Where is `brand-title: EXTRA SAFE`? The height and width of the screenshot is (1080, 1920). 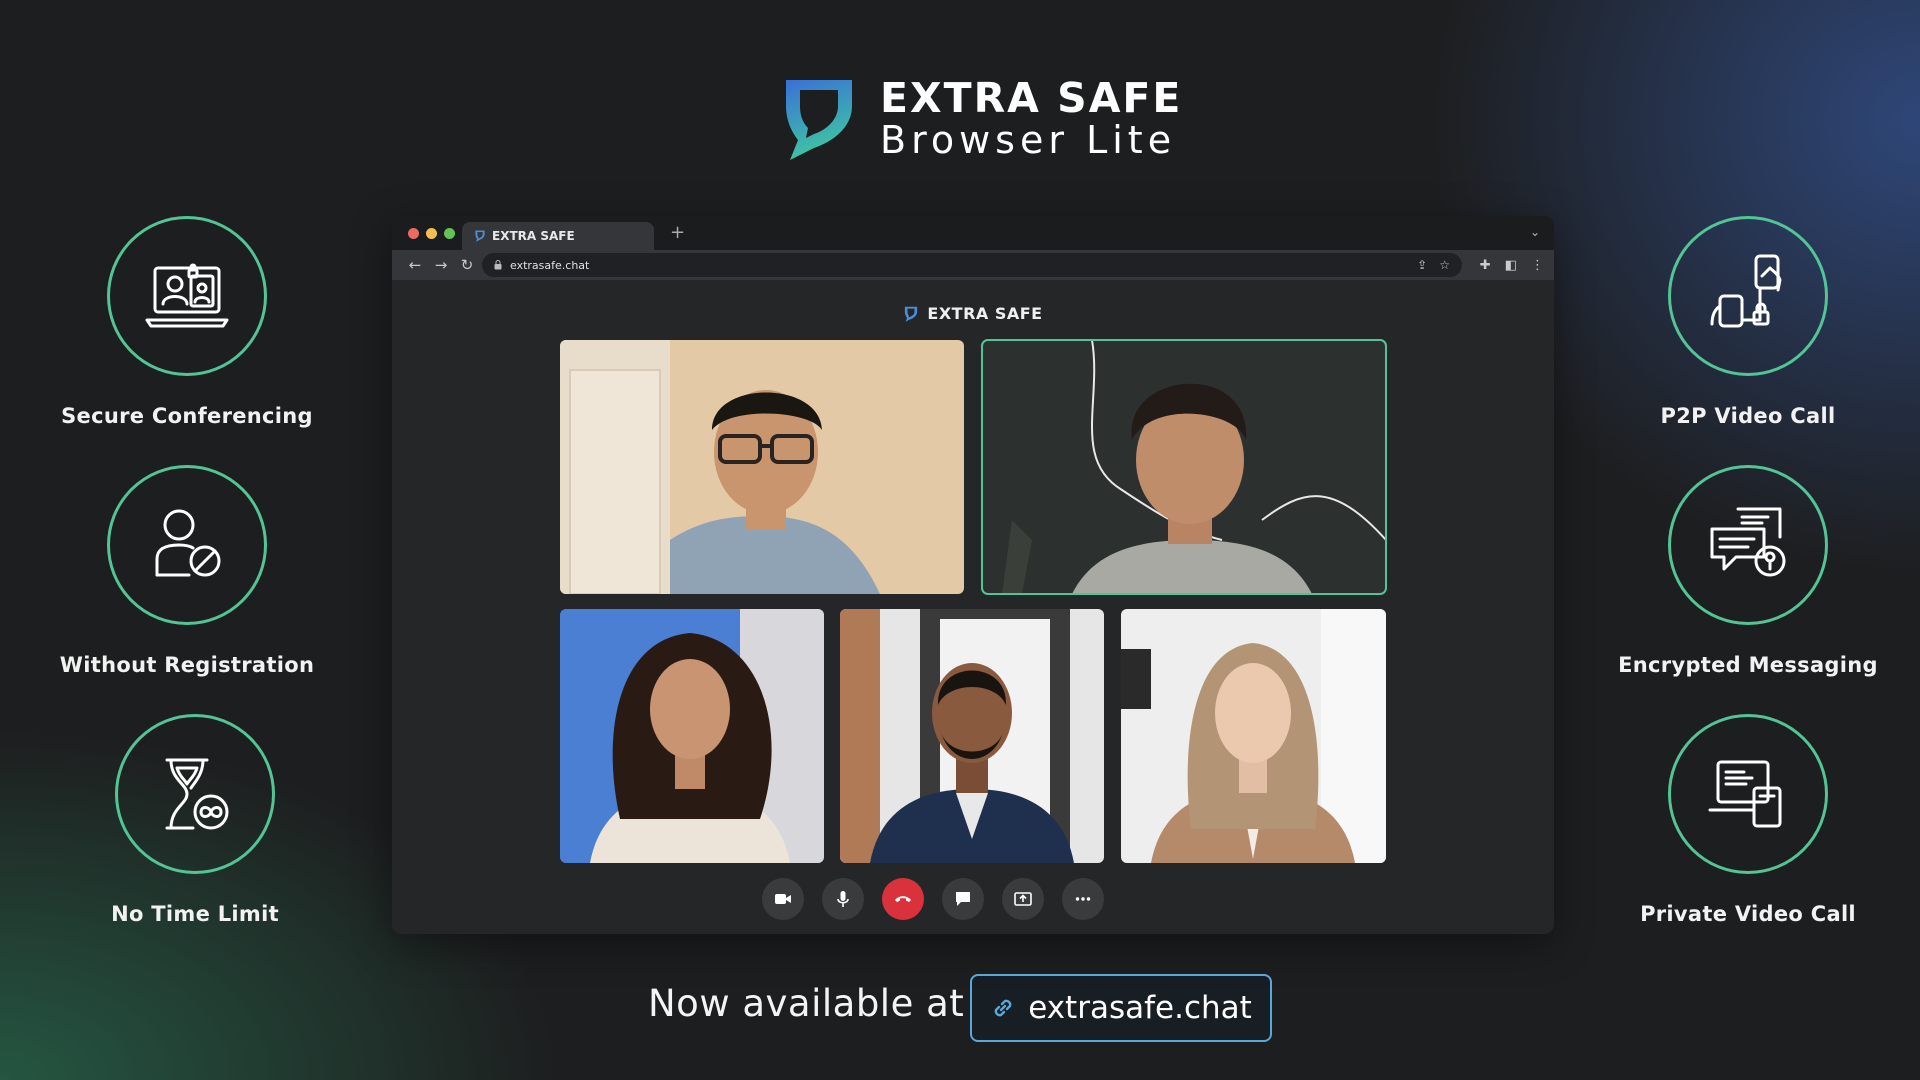 brand-title: EXTRA SAFE is located at coordinates (1031, 97).